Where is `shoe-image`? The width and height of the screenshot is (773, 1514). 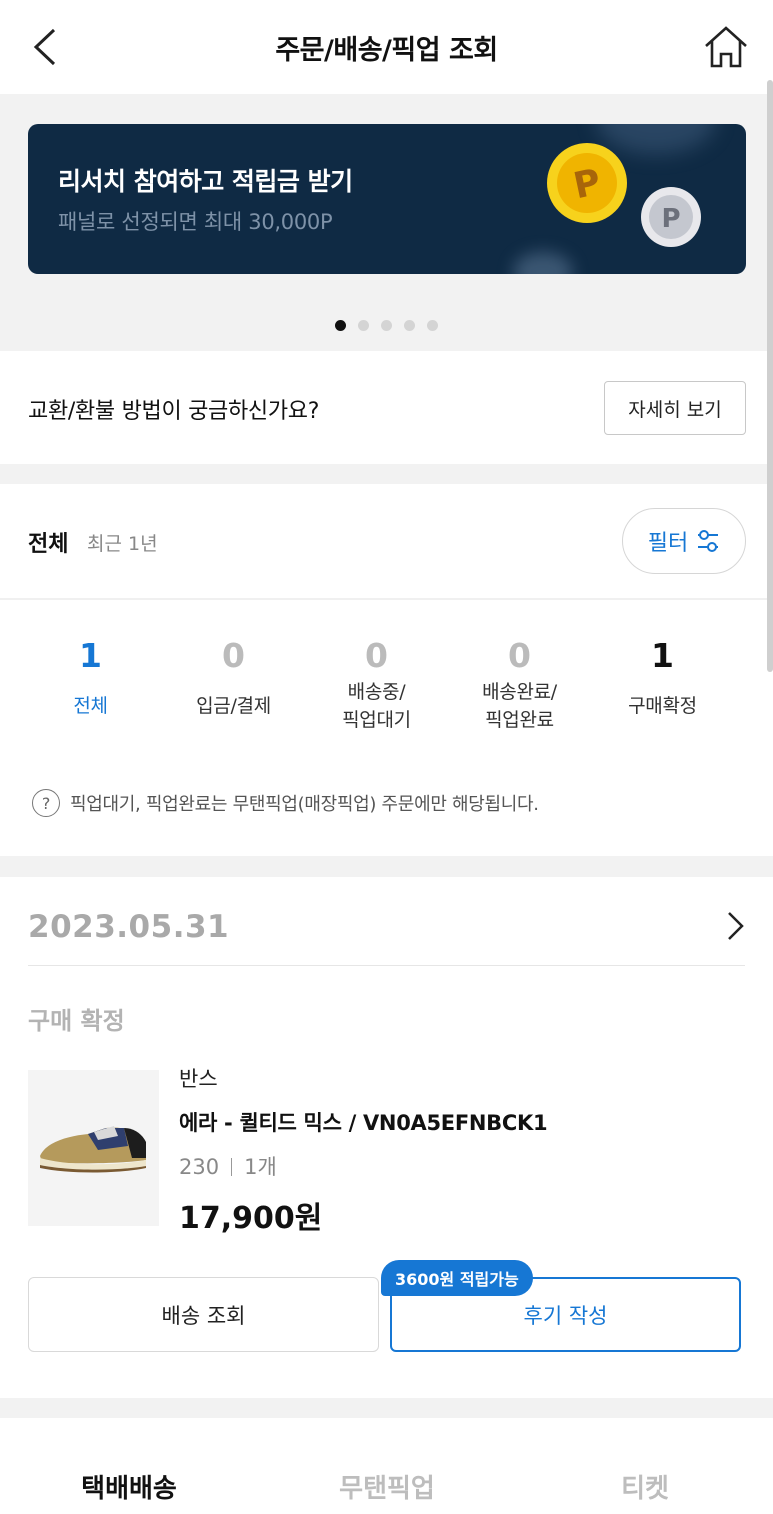 shoe-image is located at coordinates (93, 1149).